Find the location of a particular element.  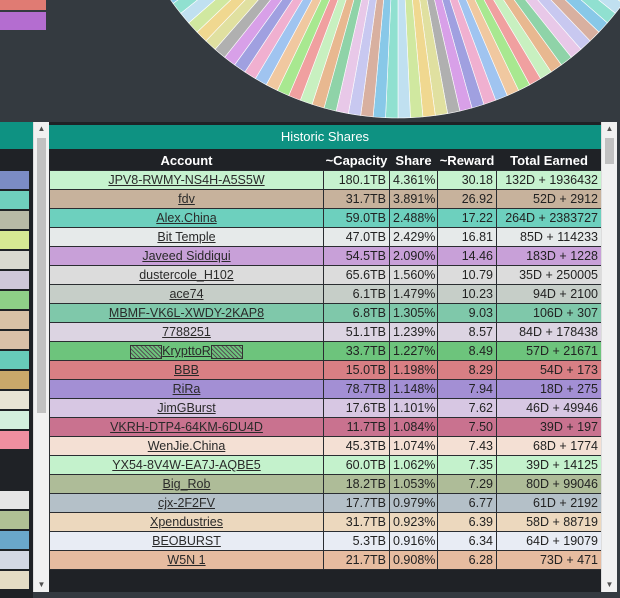

total-earned-cell: 64D + 19079 is located at coordinates (548, 541).